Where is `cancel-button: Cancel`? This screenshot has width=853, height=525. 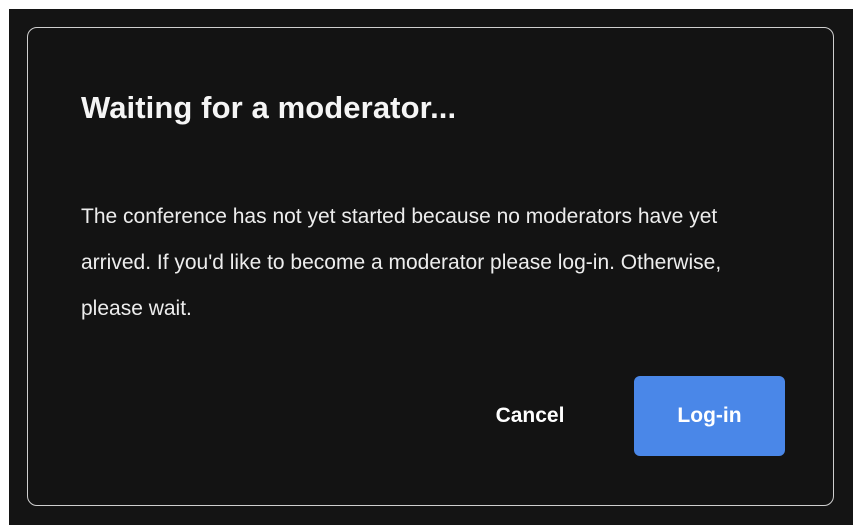 cancel-button: Cancel is located at coordinates (530, 416).